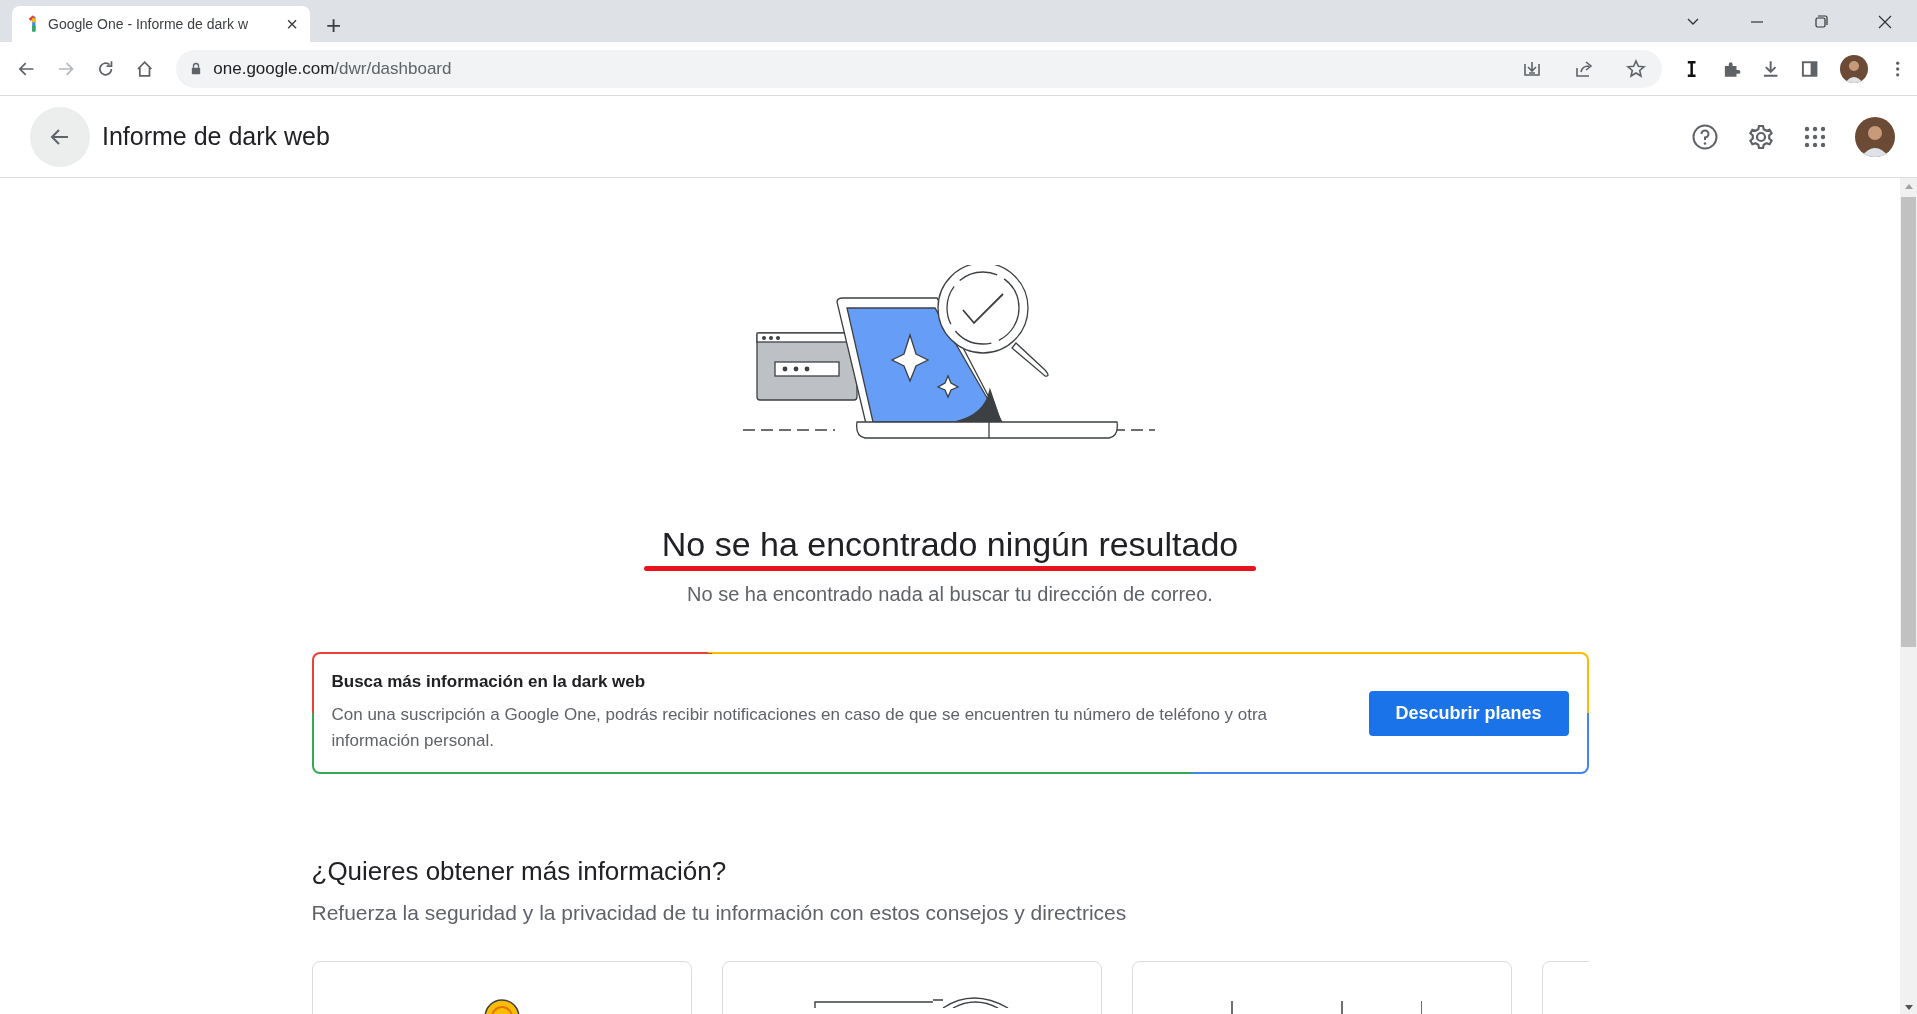  I want to click on apps-icon, so click(1815, 136).